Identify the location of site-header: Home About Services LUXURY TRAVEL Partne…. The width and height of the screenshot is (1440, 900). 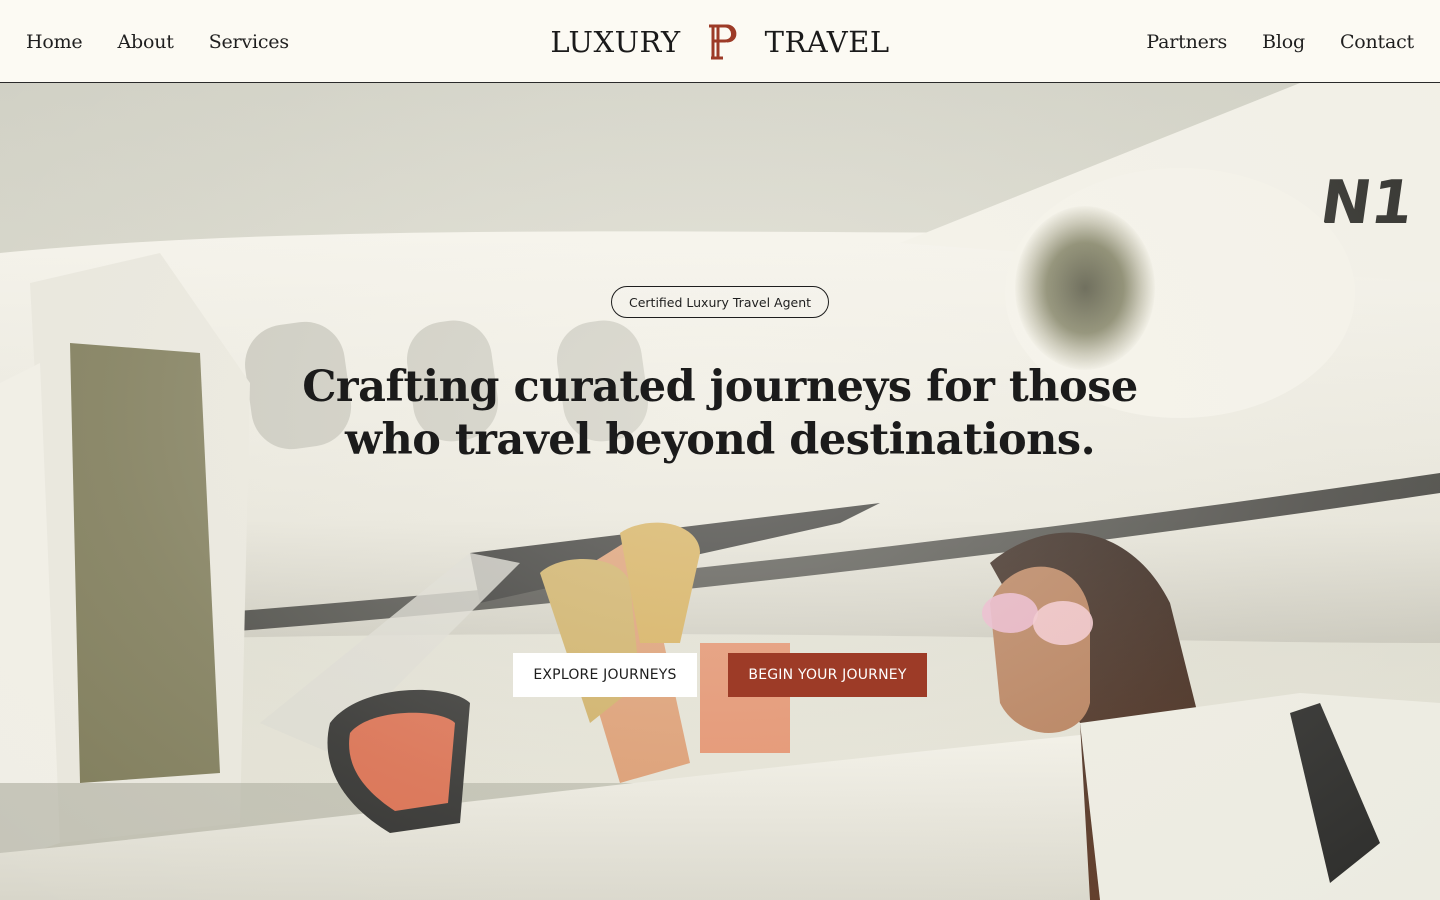
(720, 41).